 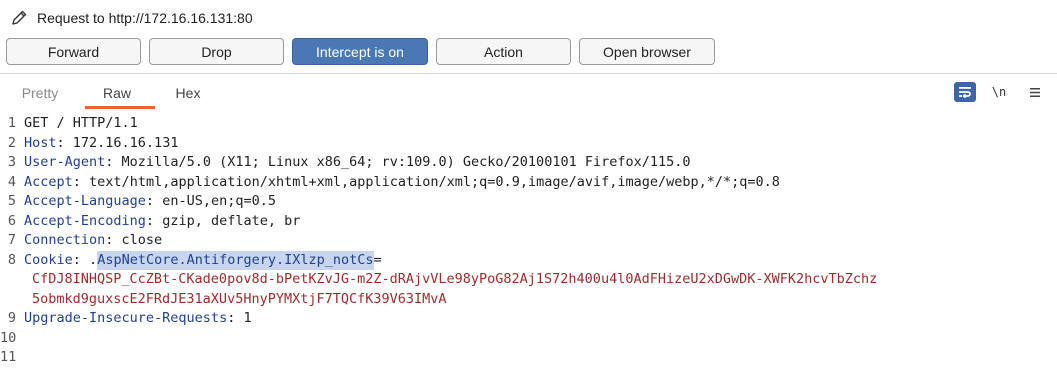 I want to click on header-name: Cookie, so click(x=48, y=259).